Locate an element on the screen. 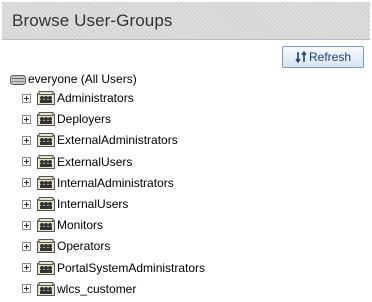  tree-node: Deployers is located at coordinates (66, 119).